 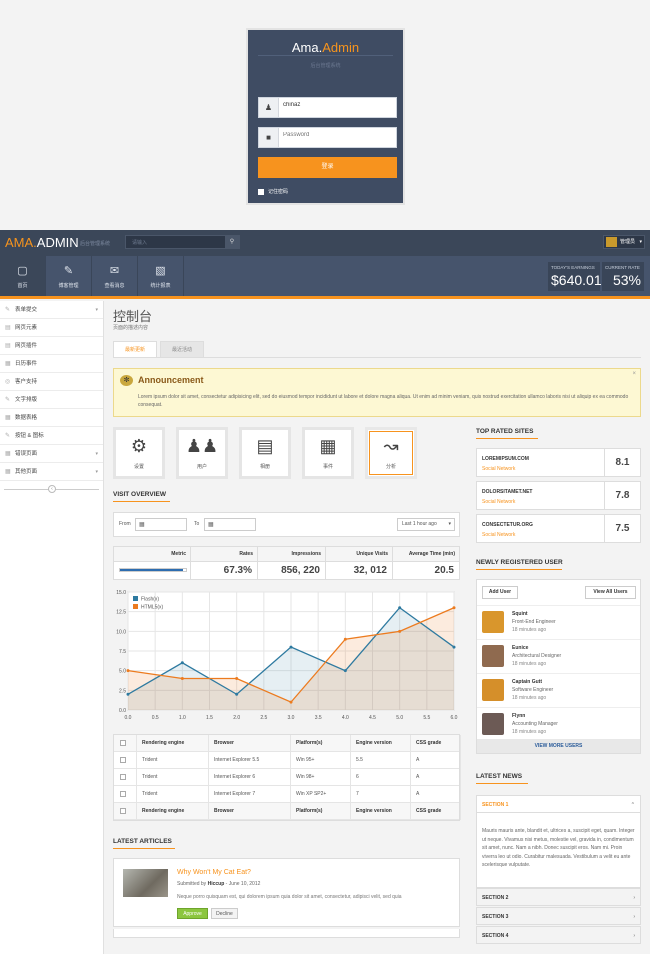 I want to click on select-cell, so click(x=125, y=777).